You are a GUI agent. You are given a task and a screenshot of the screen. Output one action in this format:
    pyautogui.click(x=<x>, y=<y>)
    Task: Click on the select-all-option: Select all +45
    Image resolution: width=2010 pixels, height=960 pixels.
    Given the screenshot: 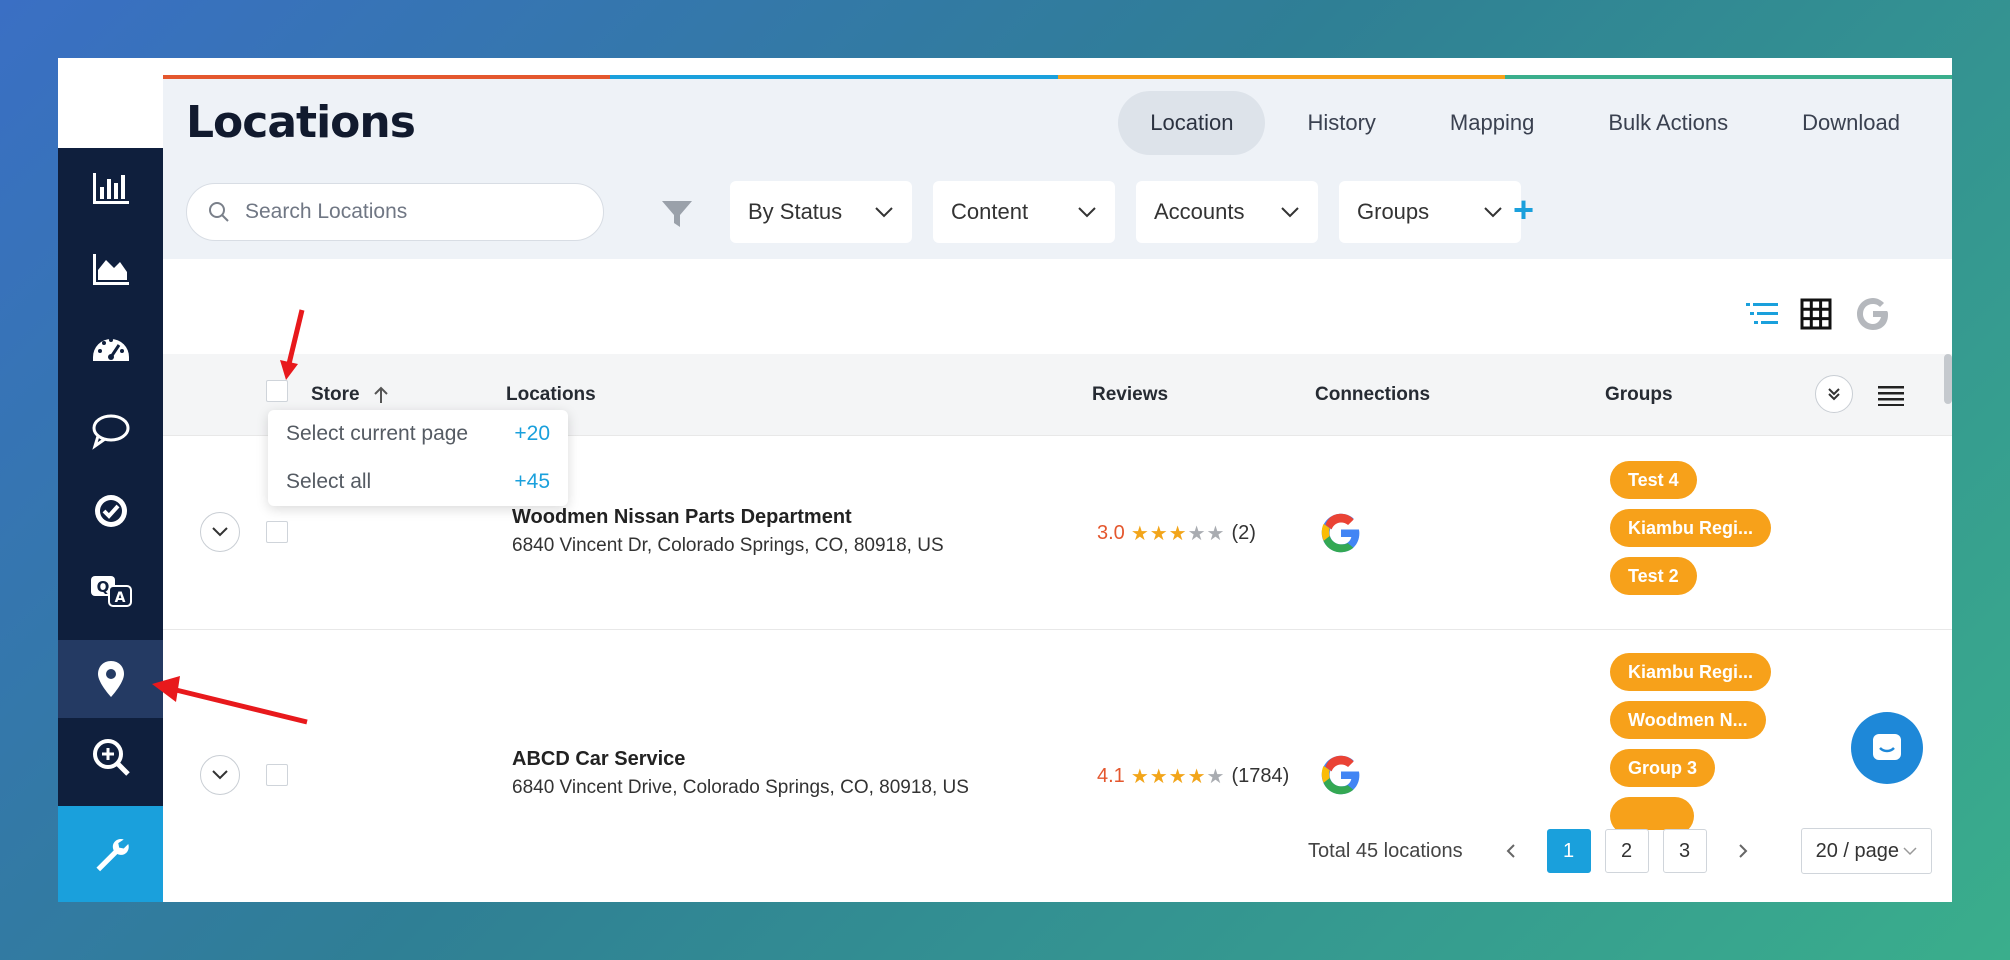 What is the action you would take?
    pyautogui.click(x=418, y=482)
    